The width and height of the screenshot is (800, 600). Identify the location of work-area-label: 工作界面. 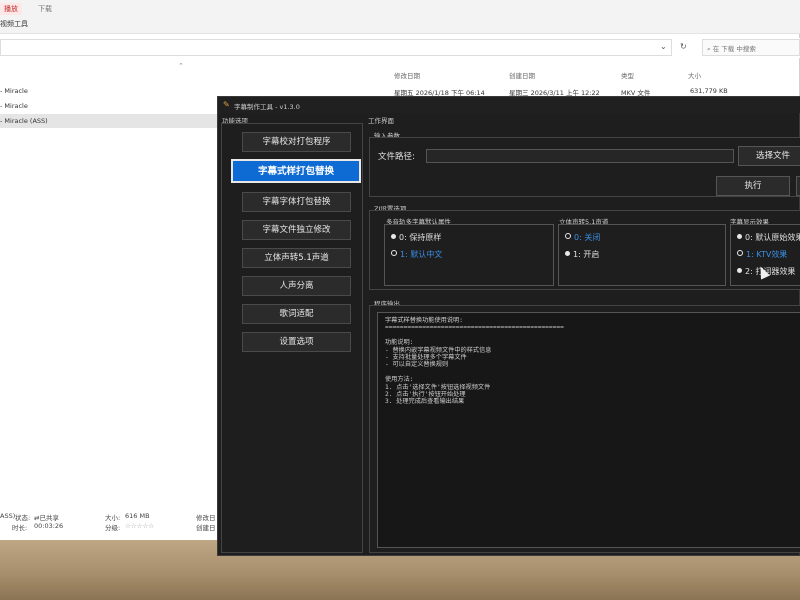
(381, 121).